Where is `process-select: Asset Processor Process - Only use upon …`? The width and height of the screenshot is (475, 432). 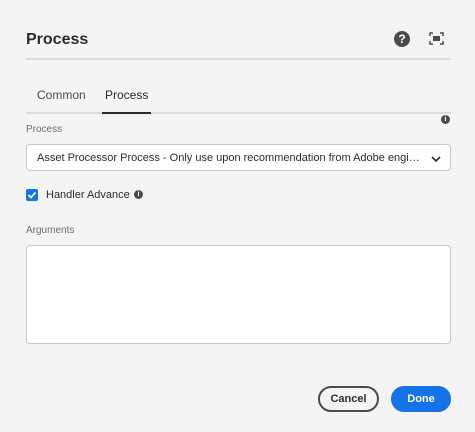
process-select: Asset Processor Process - Only use upon … is located at coordinates (238, 157).